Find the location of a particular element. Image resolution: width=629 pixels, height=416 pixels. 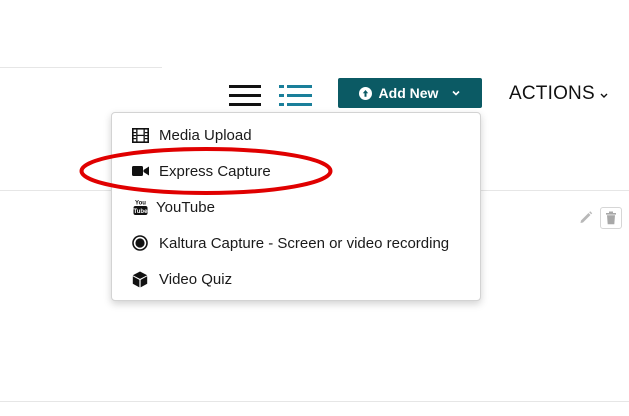

record-icon is located at coordinates (140, 243).